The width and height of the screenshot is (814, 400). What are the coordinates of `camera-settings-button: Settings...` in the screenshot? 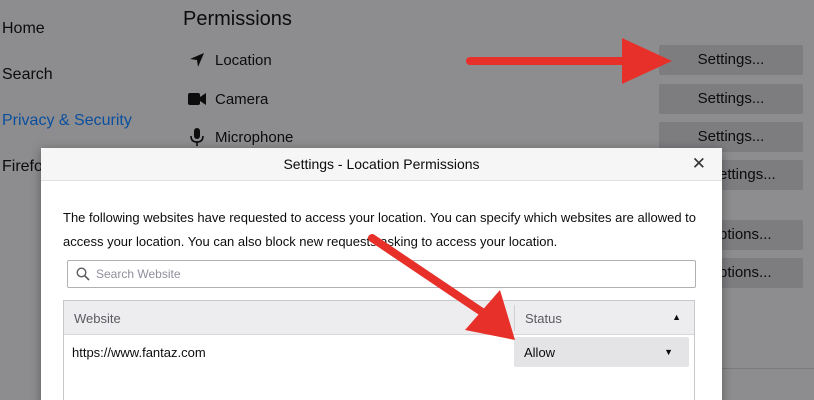 It's located at (731, 99).